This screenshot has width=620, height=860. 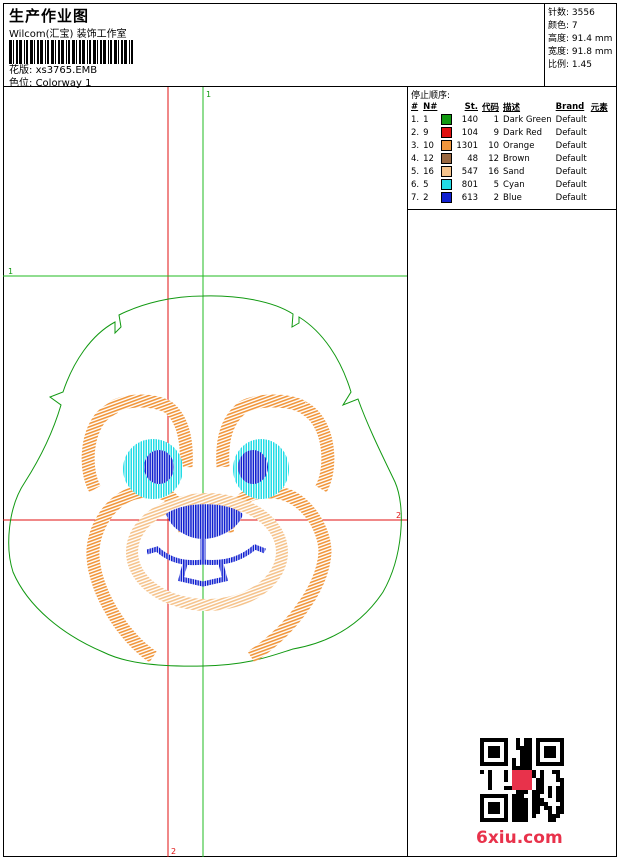 I want to click on right-eye-pupil, so click(x=253, y=467).